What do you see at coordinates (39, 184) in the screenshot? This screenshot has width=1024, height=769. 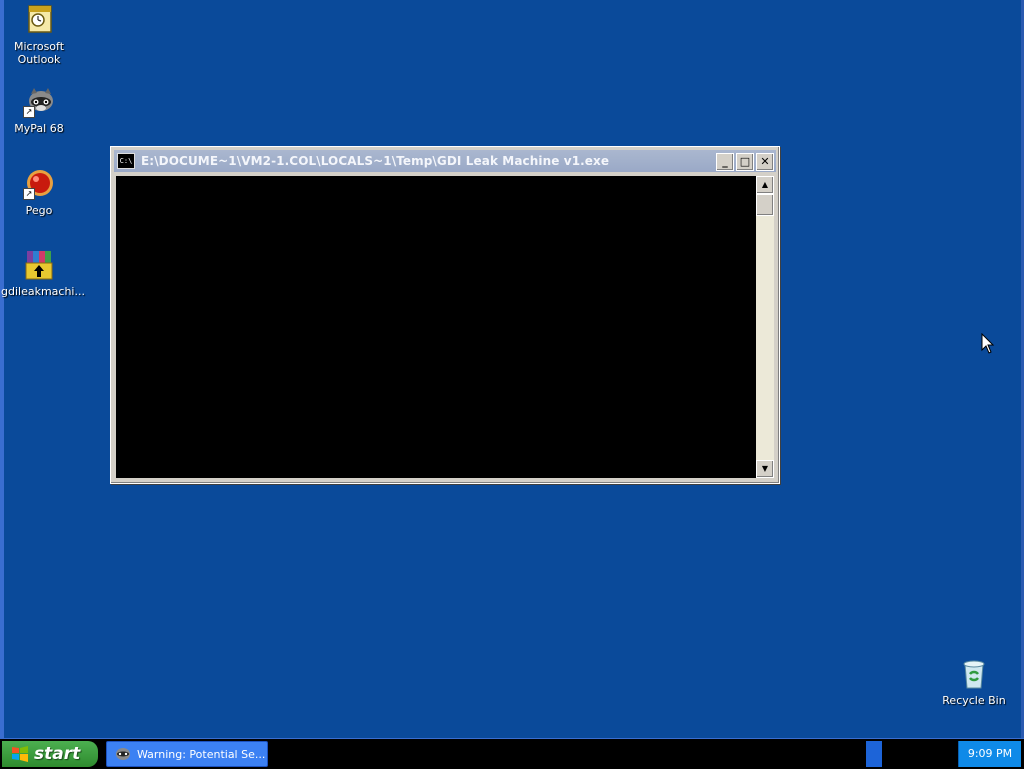 I see `pego-ball-icon: ↗` at bounding box center [39, 184].